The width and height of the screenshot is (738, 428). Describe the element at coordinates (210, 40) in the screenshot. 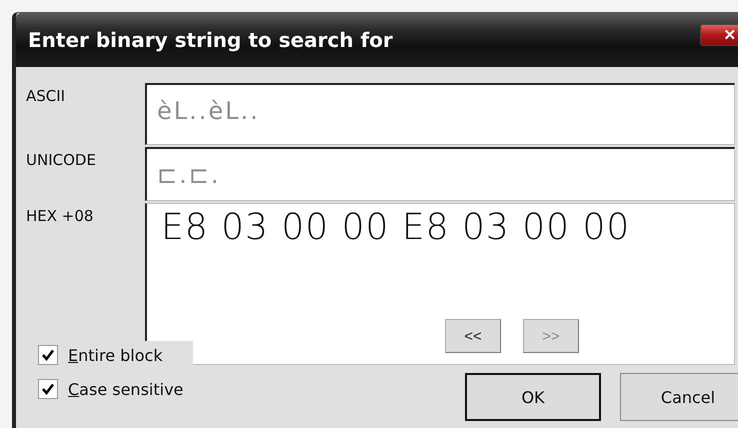

I see `window-title: Enter binary string to search for` at that location.